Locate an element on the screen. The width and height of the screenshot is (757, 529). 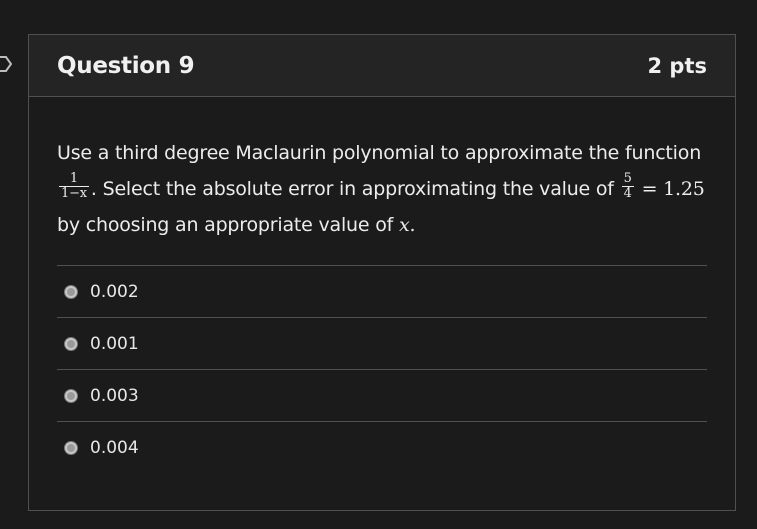
question-points: 2 pts is located at coordinates (677, 65).